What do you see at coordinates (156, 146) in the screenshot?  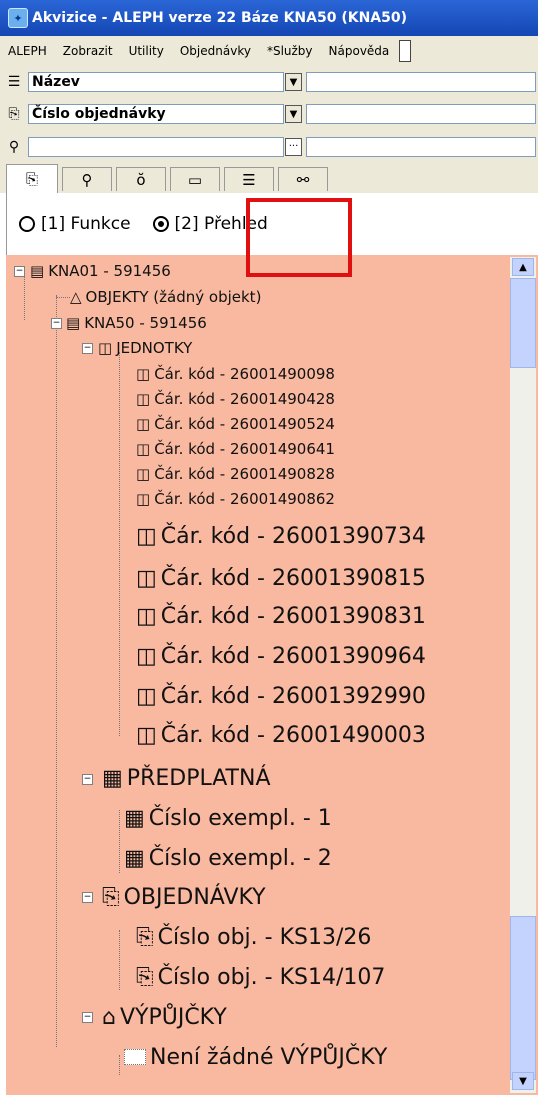 I see `vendor-search-input` at bounding box center [156, 146].